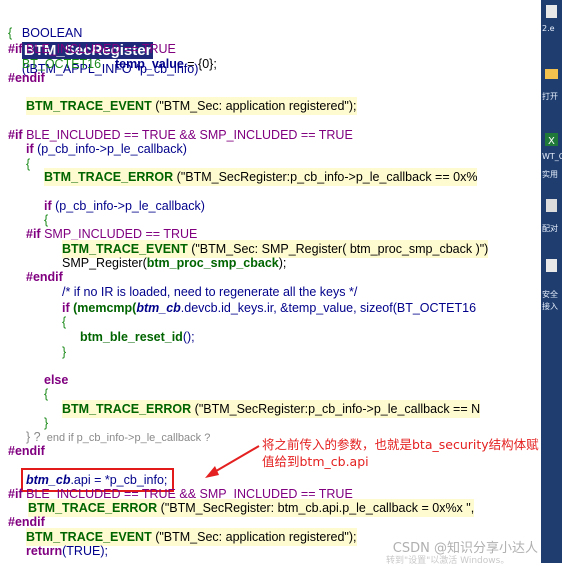  I want to click on sidebar-label: 安全, so click(550, 294).